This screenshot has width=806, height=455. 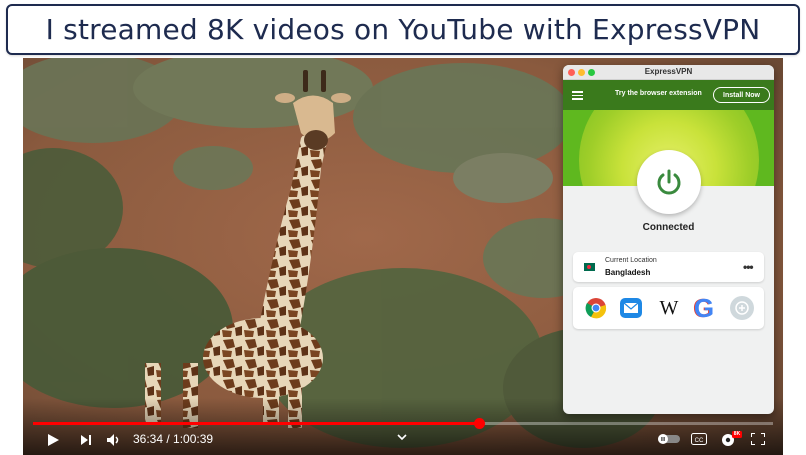 I want to click on power-button, so click(x=669, y=182).